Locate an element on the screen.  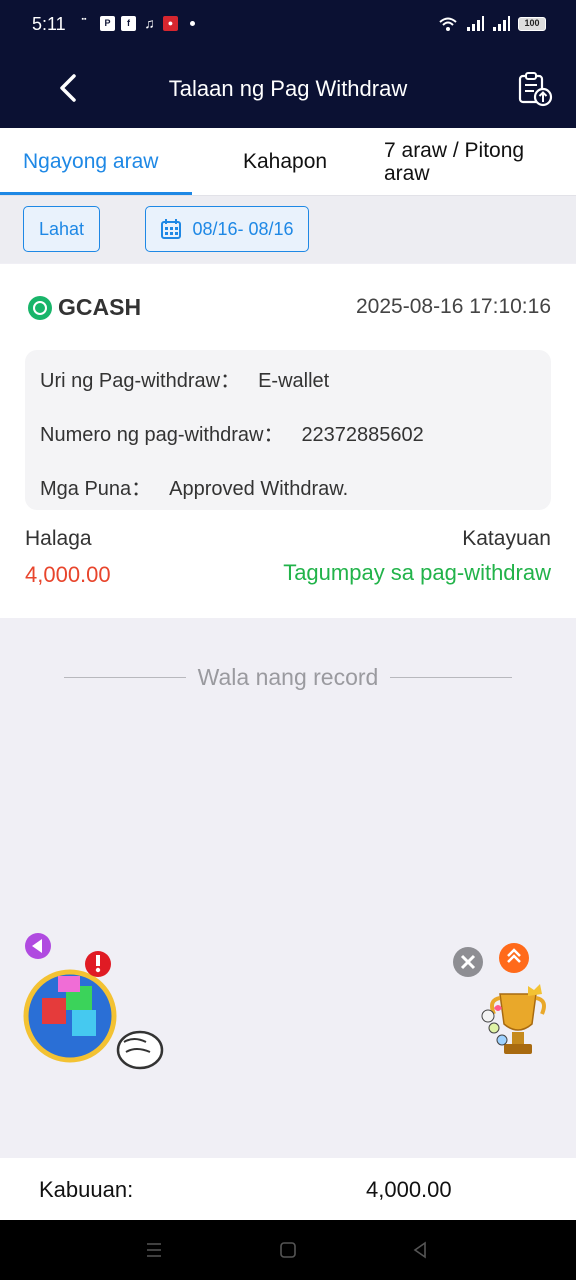
filter-all-label: Lahat is located at coordinates (61, 228).